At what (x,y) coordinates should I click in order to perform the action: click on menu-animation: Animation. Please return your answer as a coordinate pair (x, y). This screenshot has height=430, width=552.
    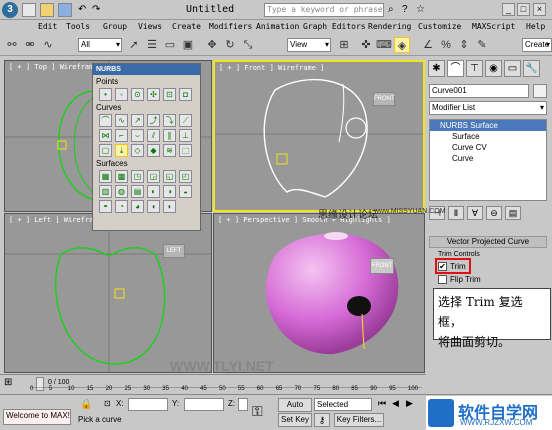
    Looking at the image, I should click on (277, 26).